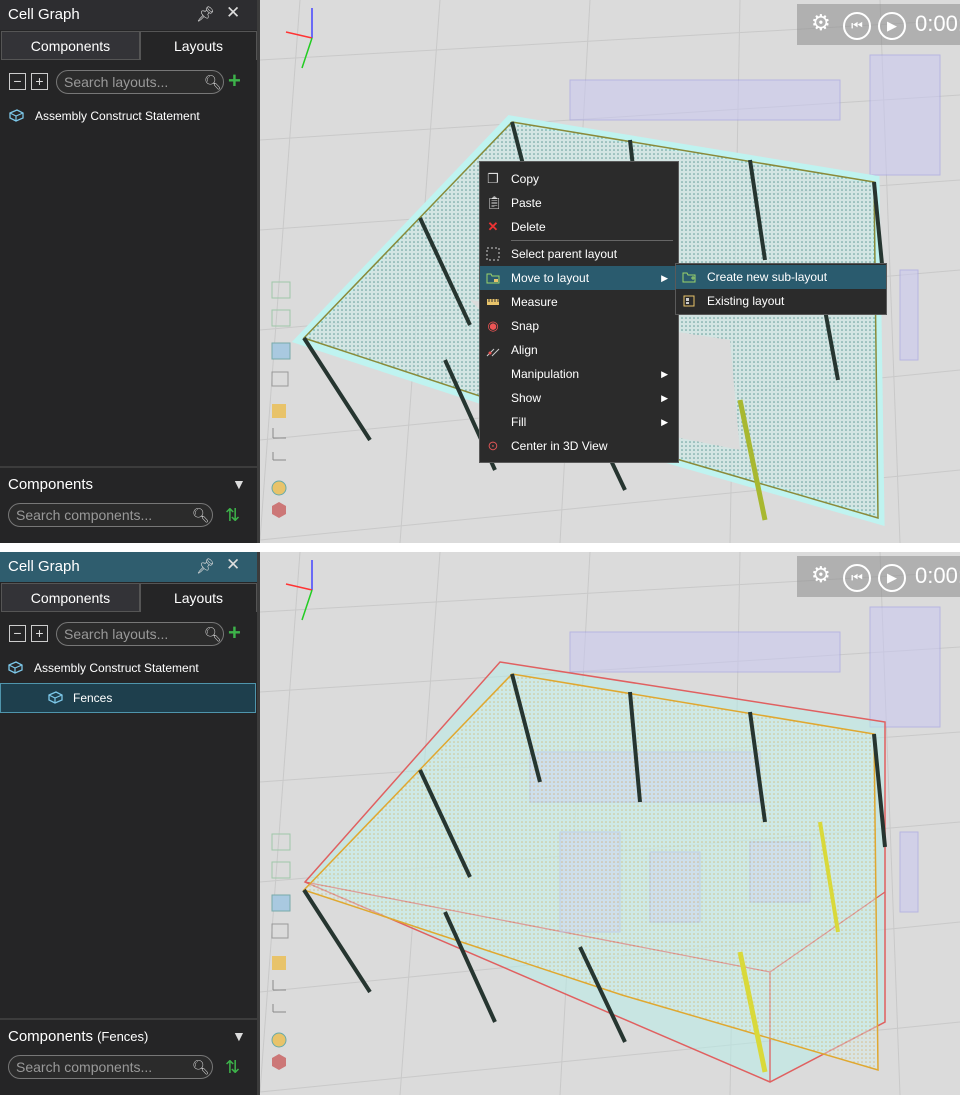 This screenshot has height=1095, width=960. What do you see at coordinates (525, 179) in the screenshot?
I see `menu-item-label: Copy` at bounding box center [525, 179].